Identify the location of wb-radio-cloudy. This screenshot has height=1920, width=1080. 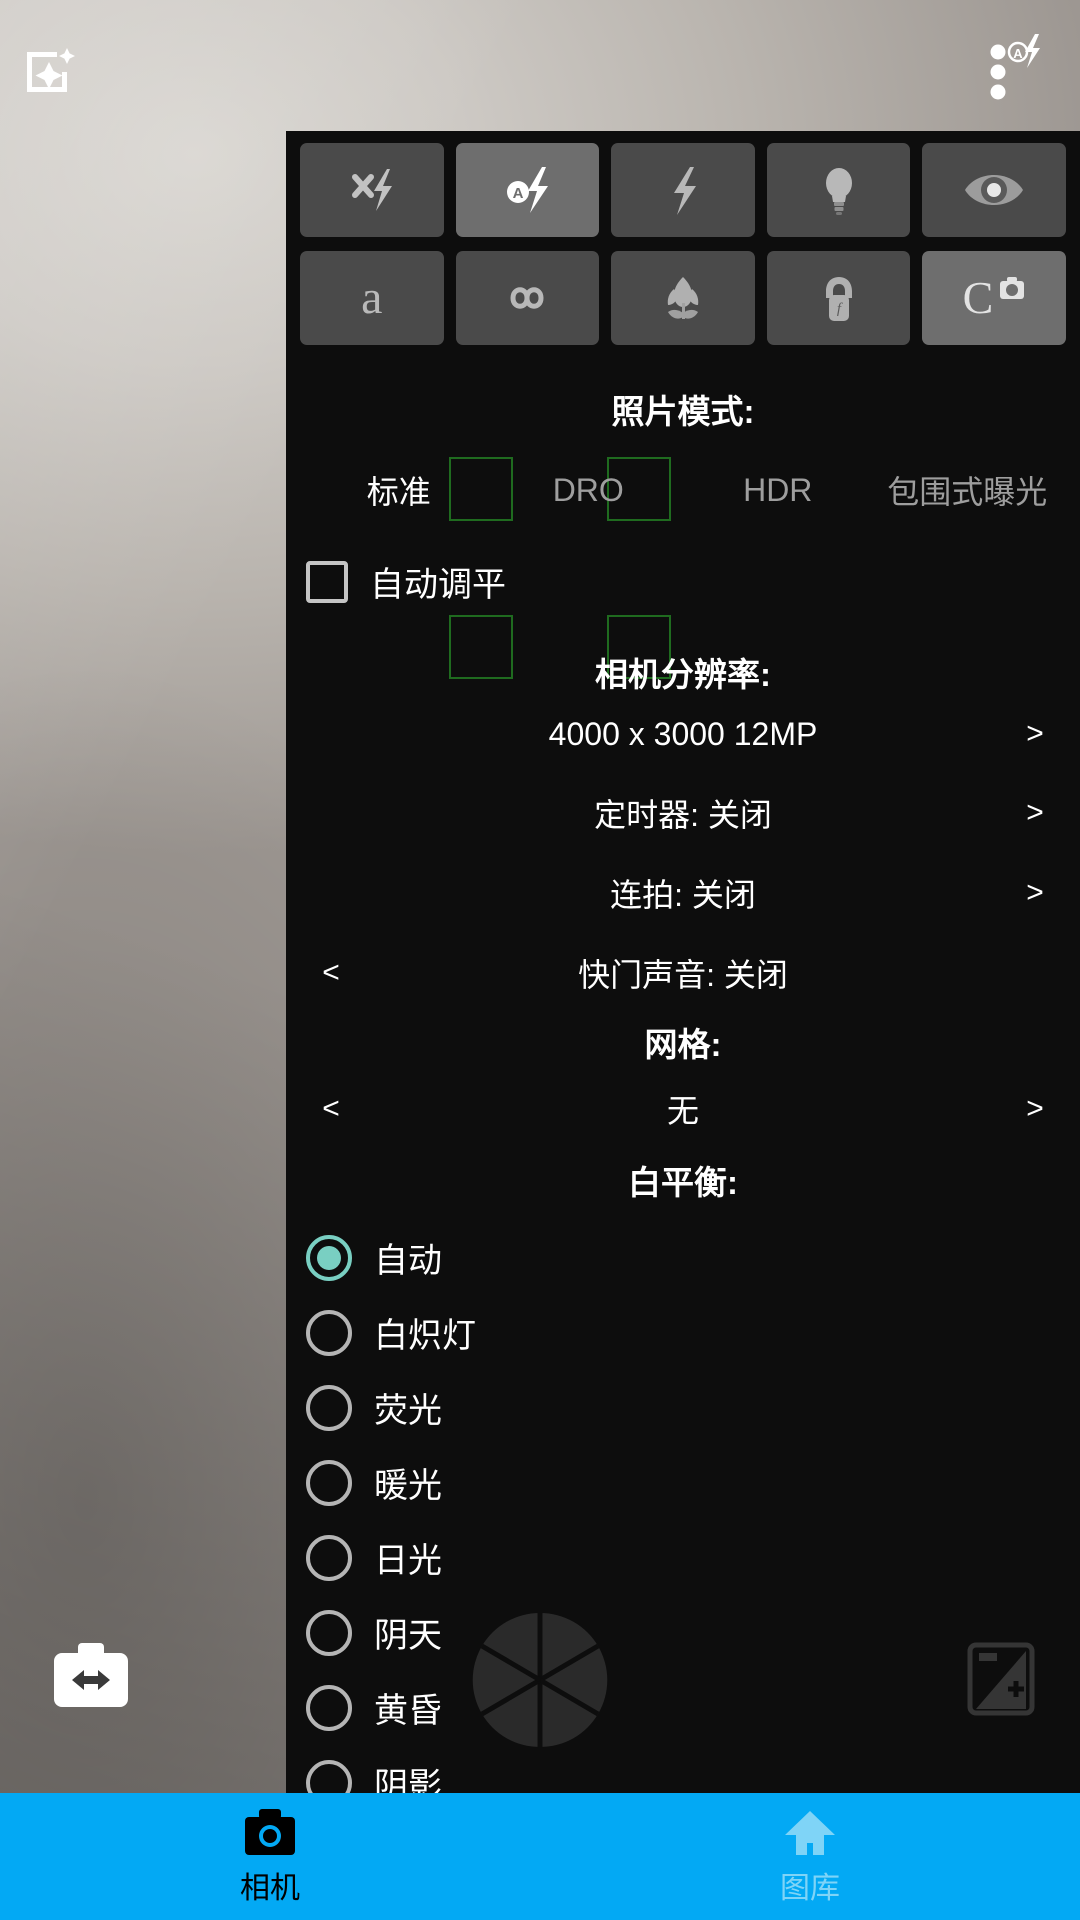
(329, 1632).